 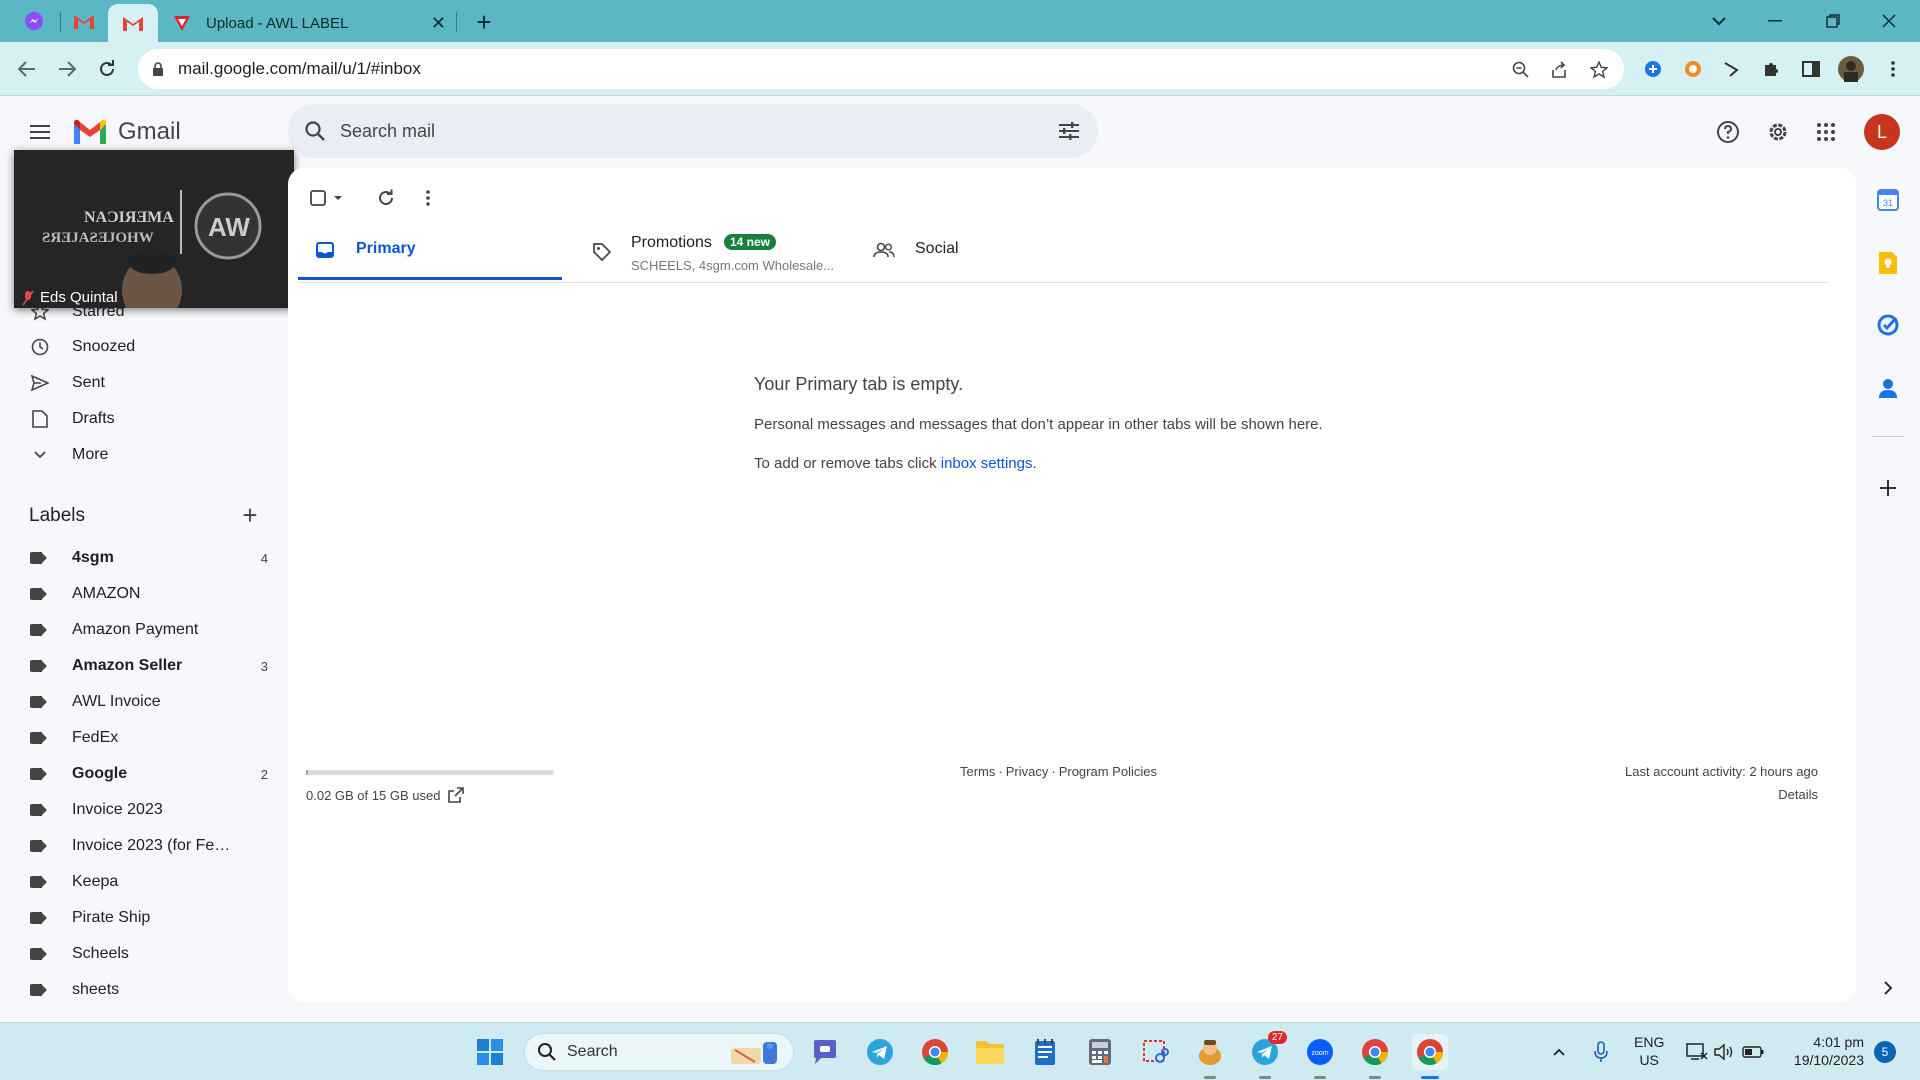 What do you see at coordinates (1649, 1060) in the screenshot?
I see `keyboard-layout: US` at bounding box center [1649, 1060].